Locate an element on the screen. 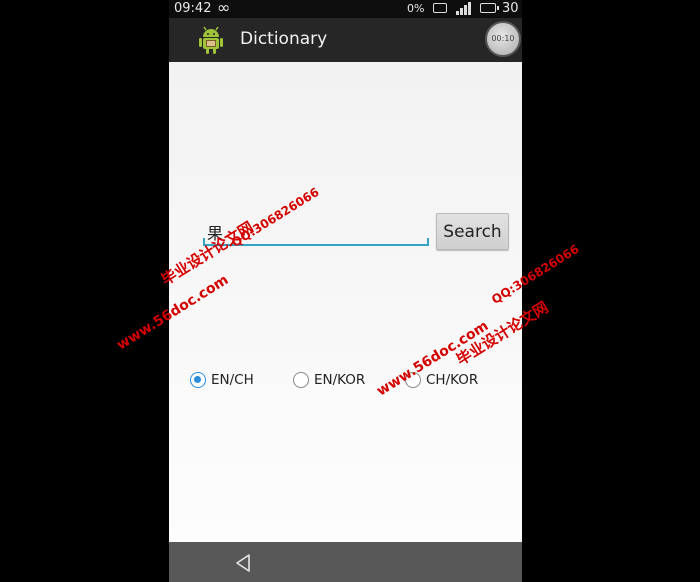 The width and height of the screenshot is (700, 582). radio-en-kor-label: EN/KOR is located at coordinates (340, 380).